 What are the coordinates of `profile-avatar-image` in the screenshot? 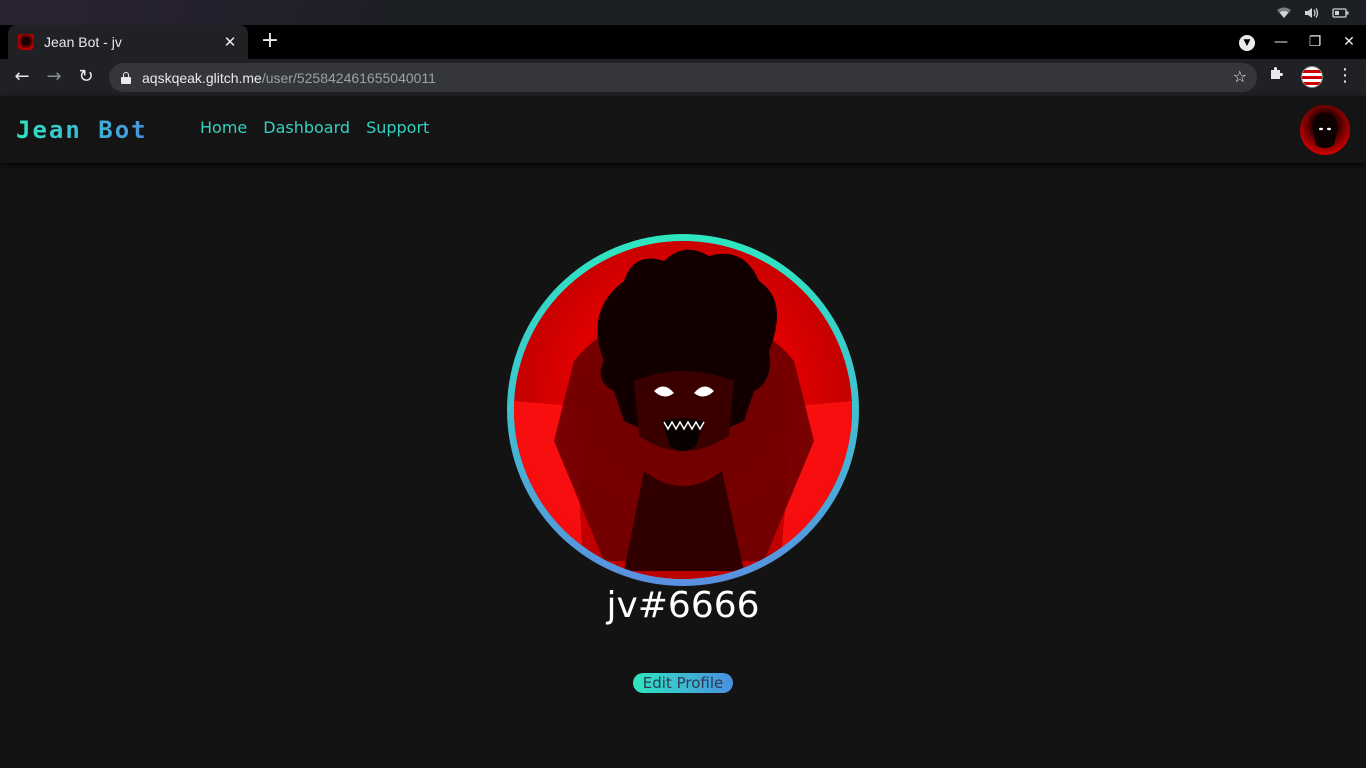 It's located at (683, 410).